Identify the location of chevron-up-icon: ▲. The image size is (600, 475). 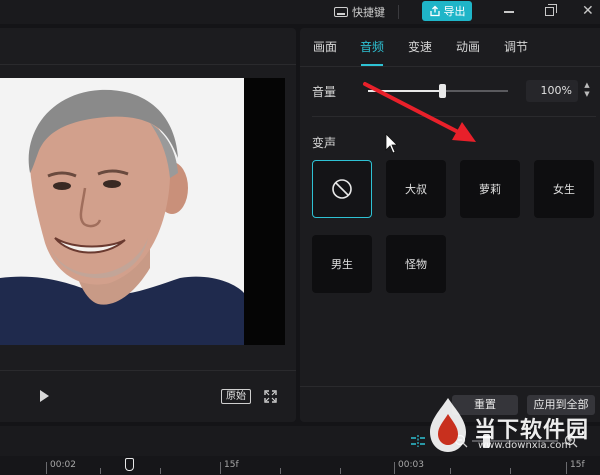
(587, 85).